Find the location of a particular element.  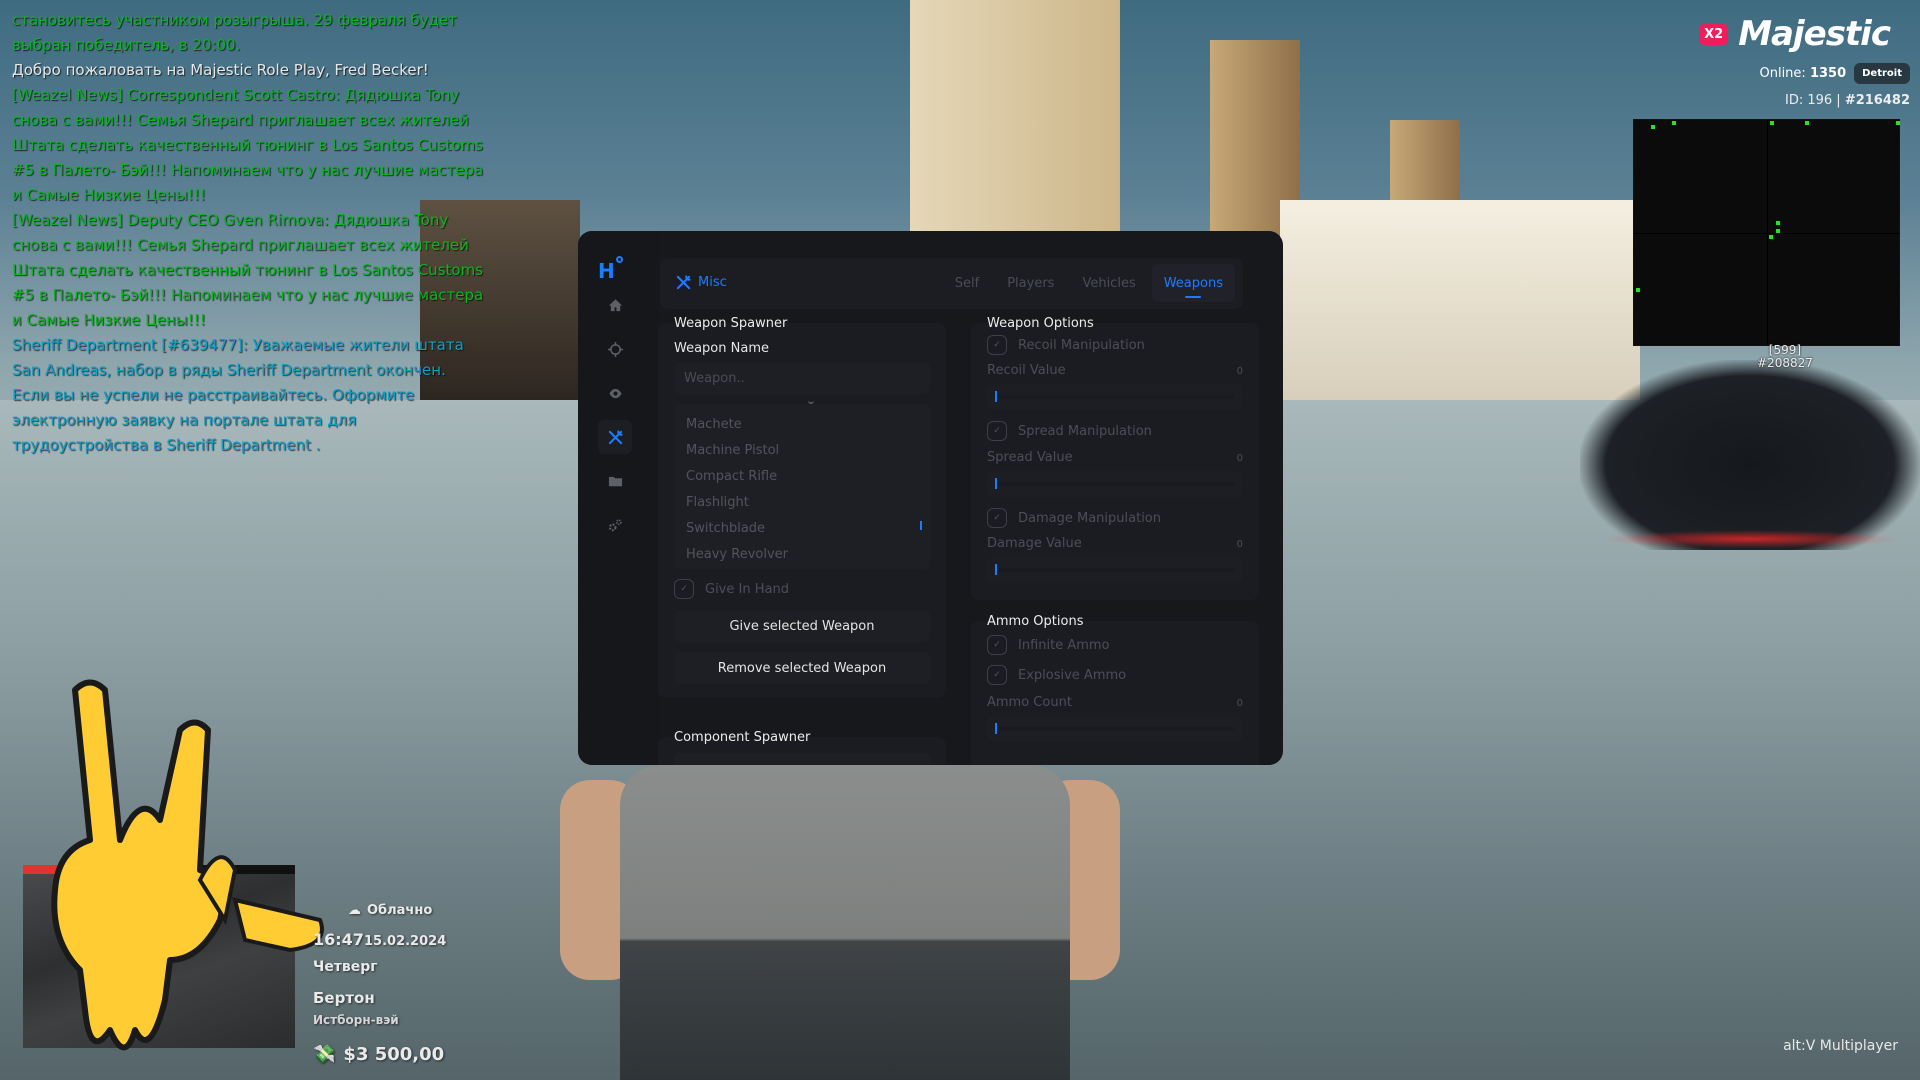

eye-icon is located at coordinates (615, 393).